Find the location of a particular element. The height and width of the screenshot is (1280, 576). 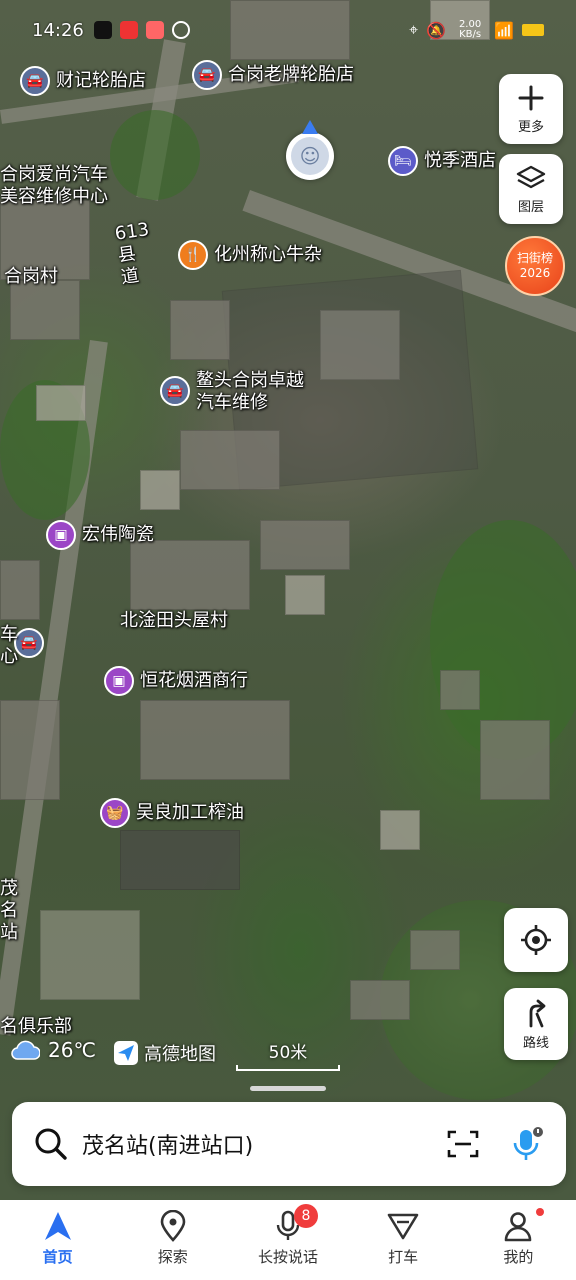

crosshair-icon is located at coordinates (536, 940).